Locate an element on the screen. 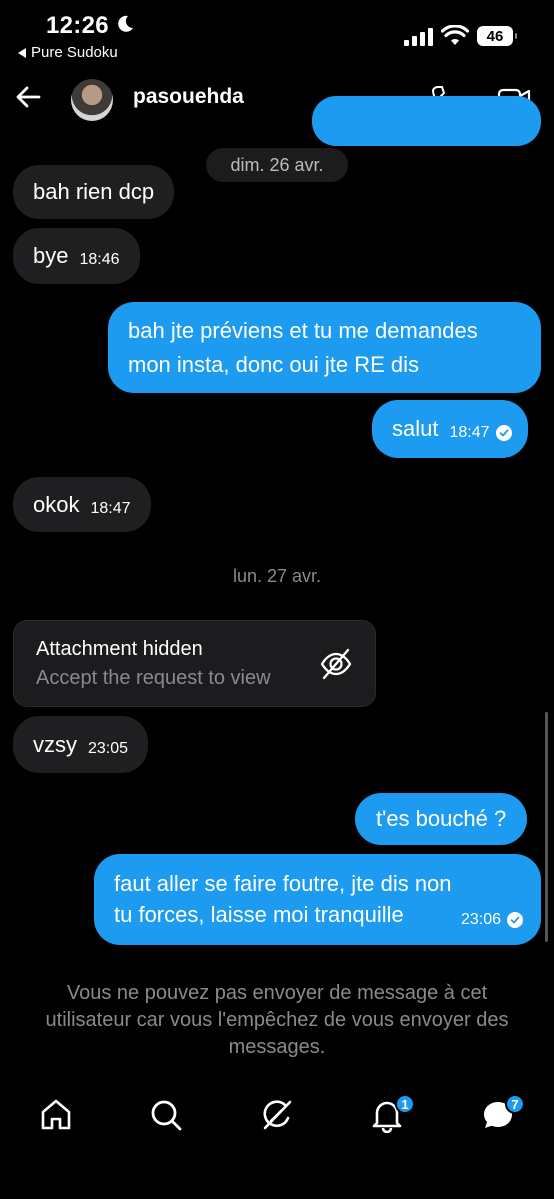 Image resolution: width=554 pixels, height=1199 pixels. eye-off-icon is located at coordinates (336, 664).